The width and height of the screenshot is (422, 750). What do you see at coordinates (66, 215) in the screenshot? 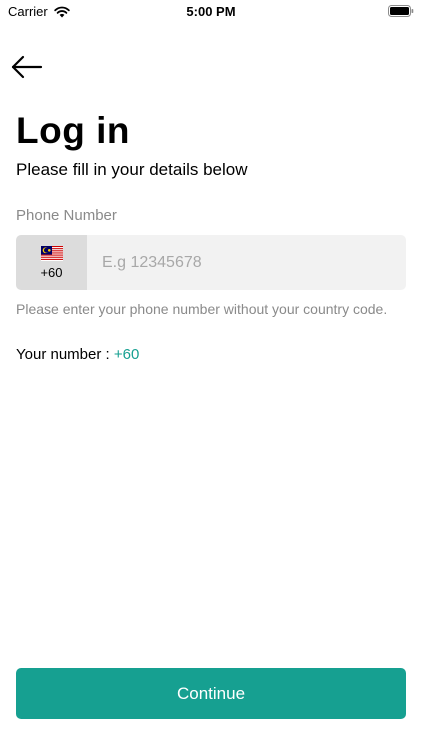
I see `phone-number-label: Phone Number` at bounding box center [66, 215].